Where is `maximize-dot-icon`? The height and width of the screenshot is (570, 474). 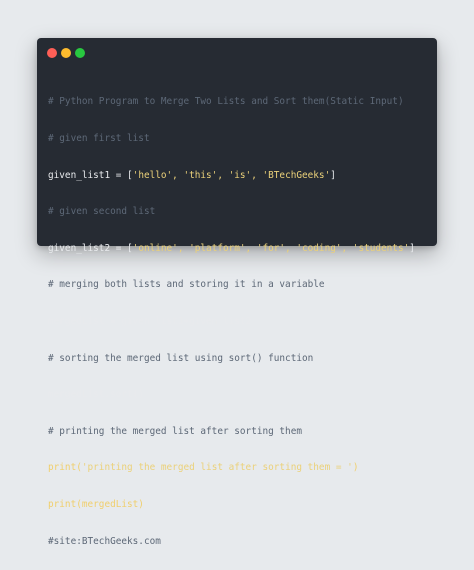
maximize-dot-icon is located at coordinates (80, 53).